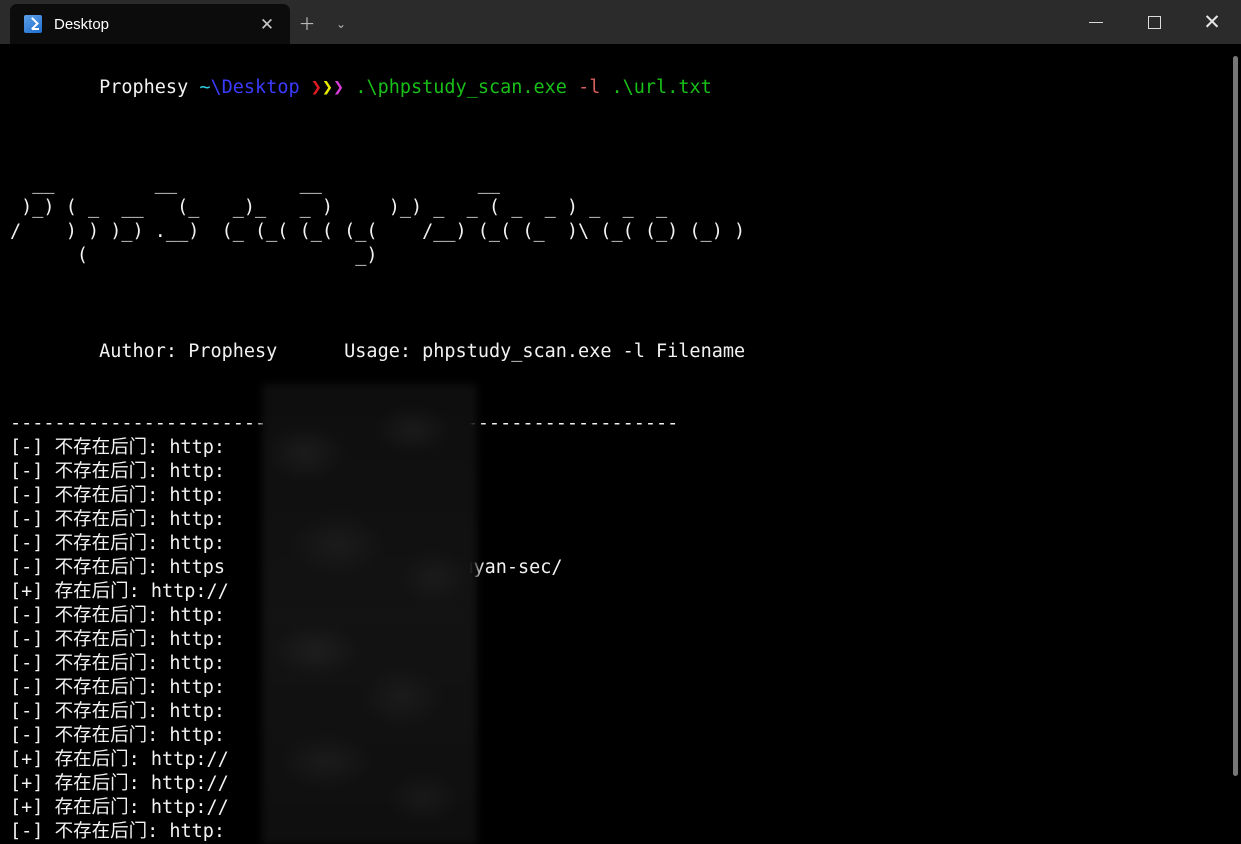 This screenshot has height=844, width=1241. I want to click on maximize-icon, so click(1154, 22).